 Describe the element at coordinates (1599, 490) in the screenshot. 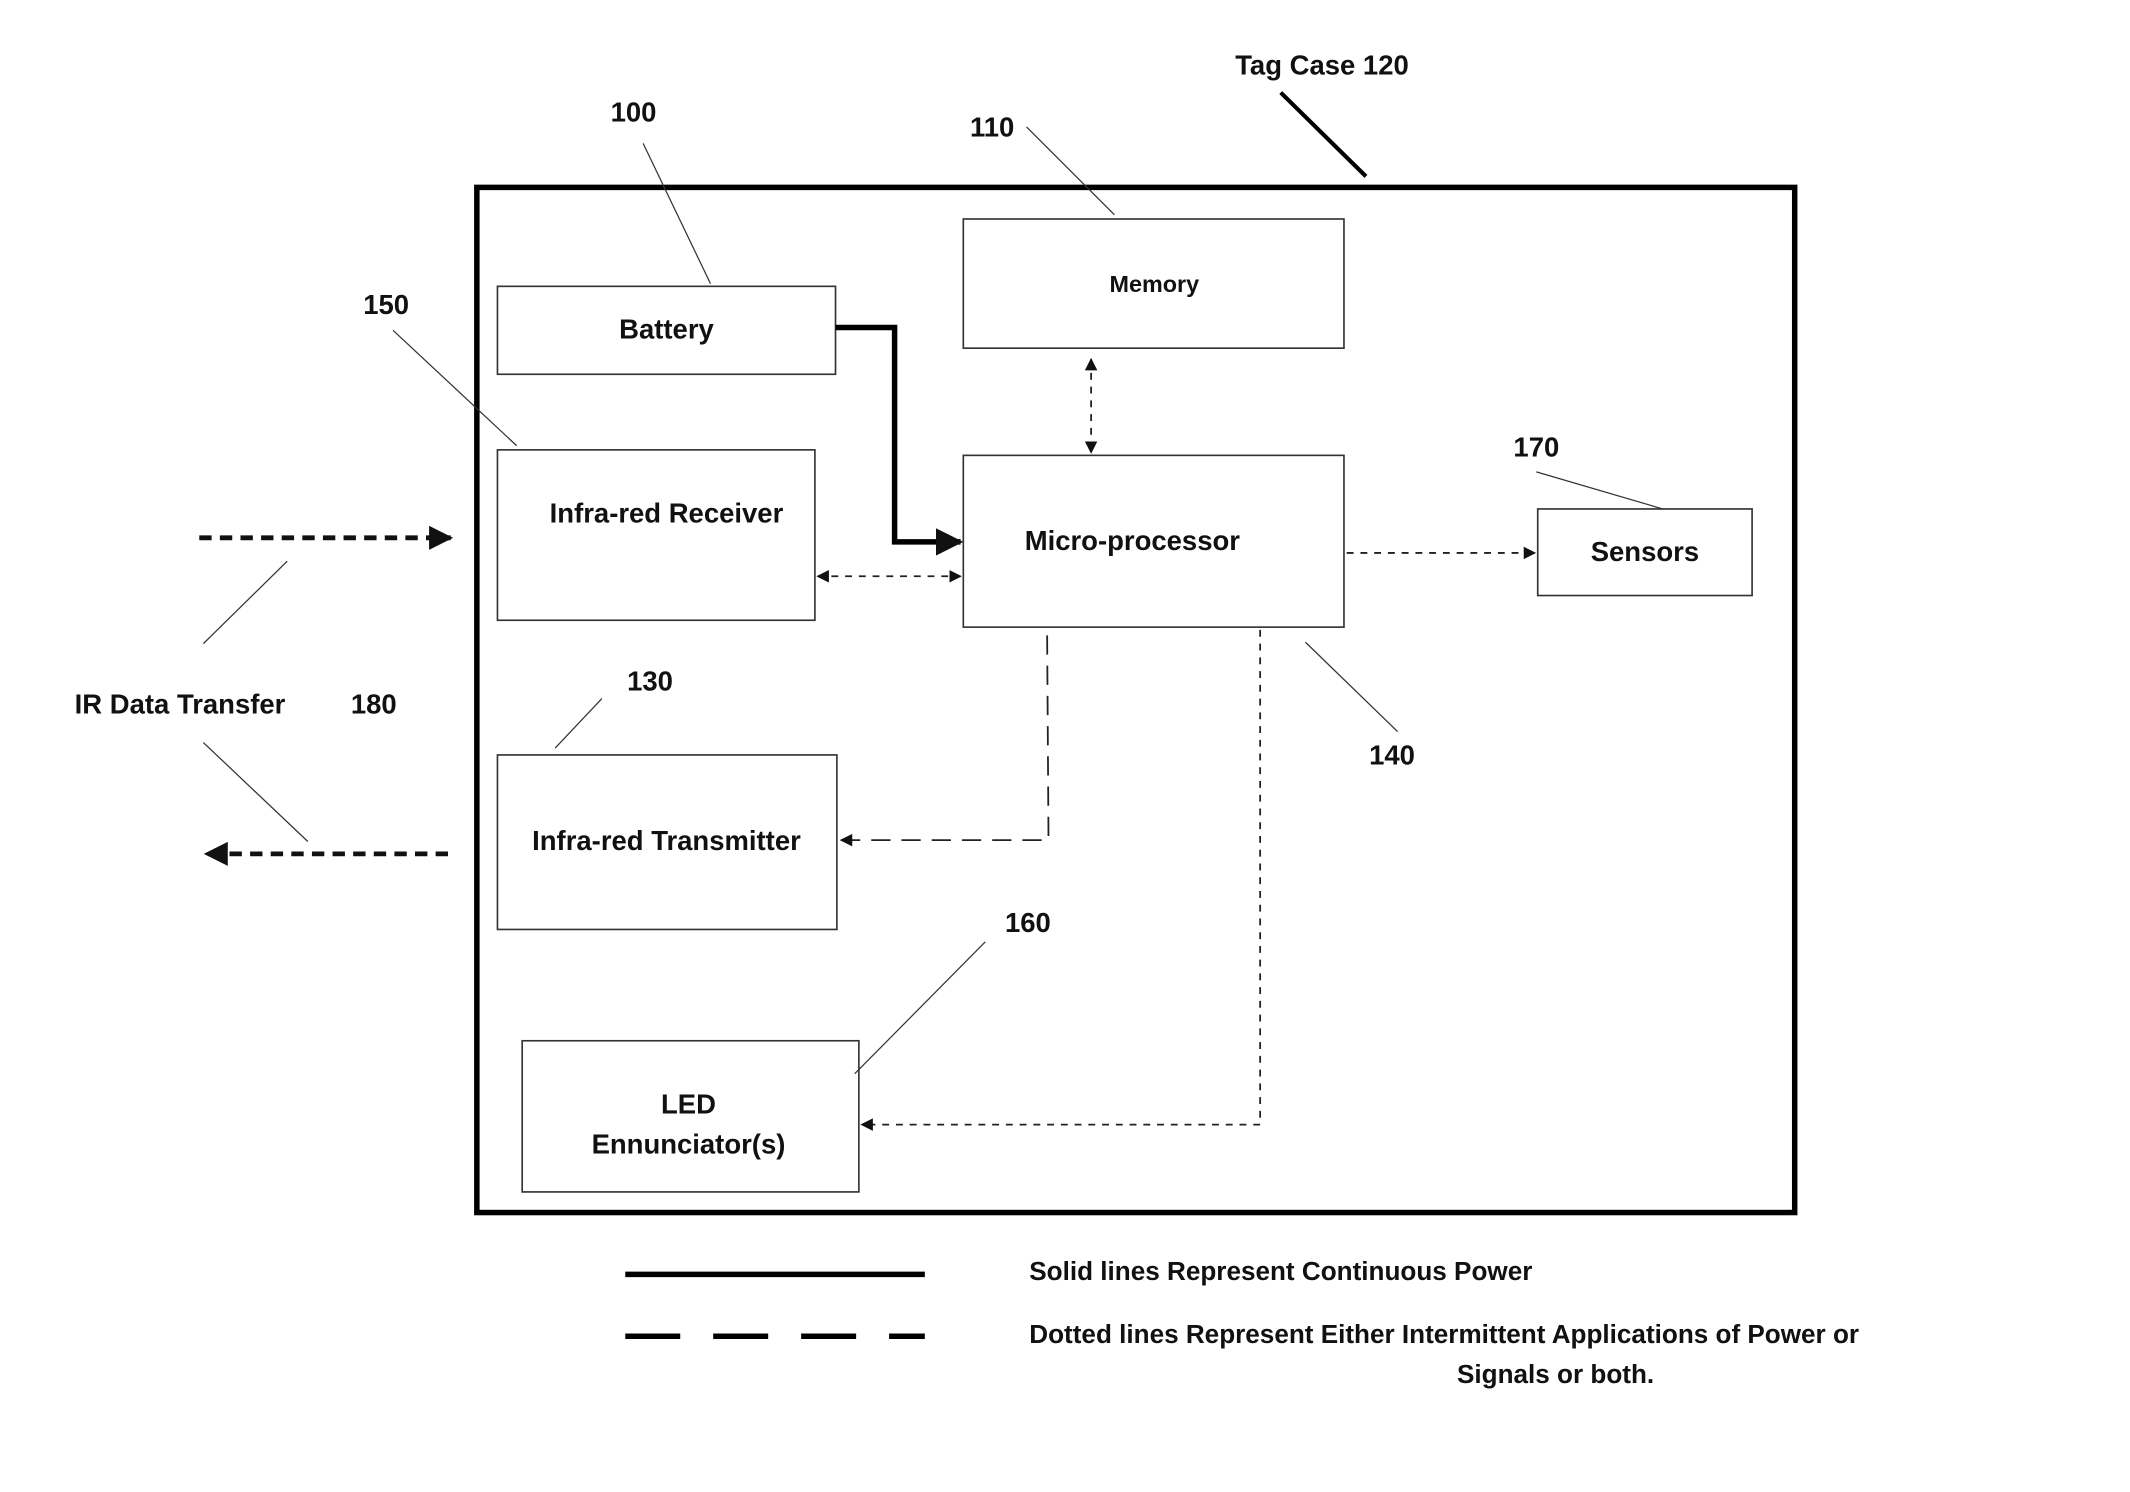

I see `sensors-leader` at that location.